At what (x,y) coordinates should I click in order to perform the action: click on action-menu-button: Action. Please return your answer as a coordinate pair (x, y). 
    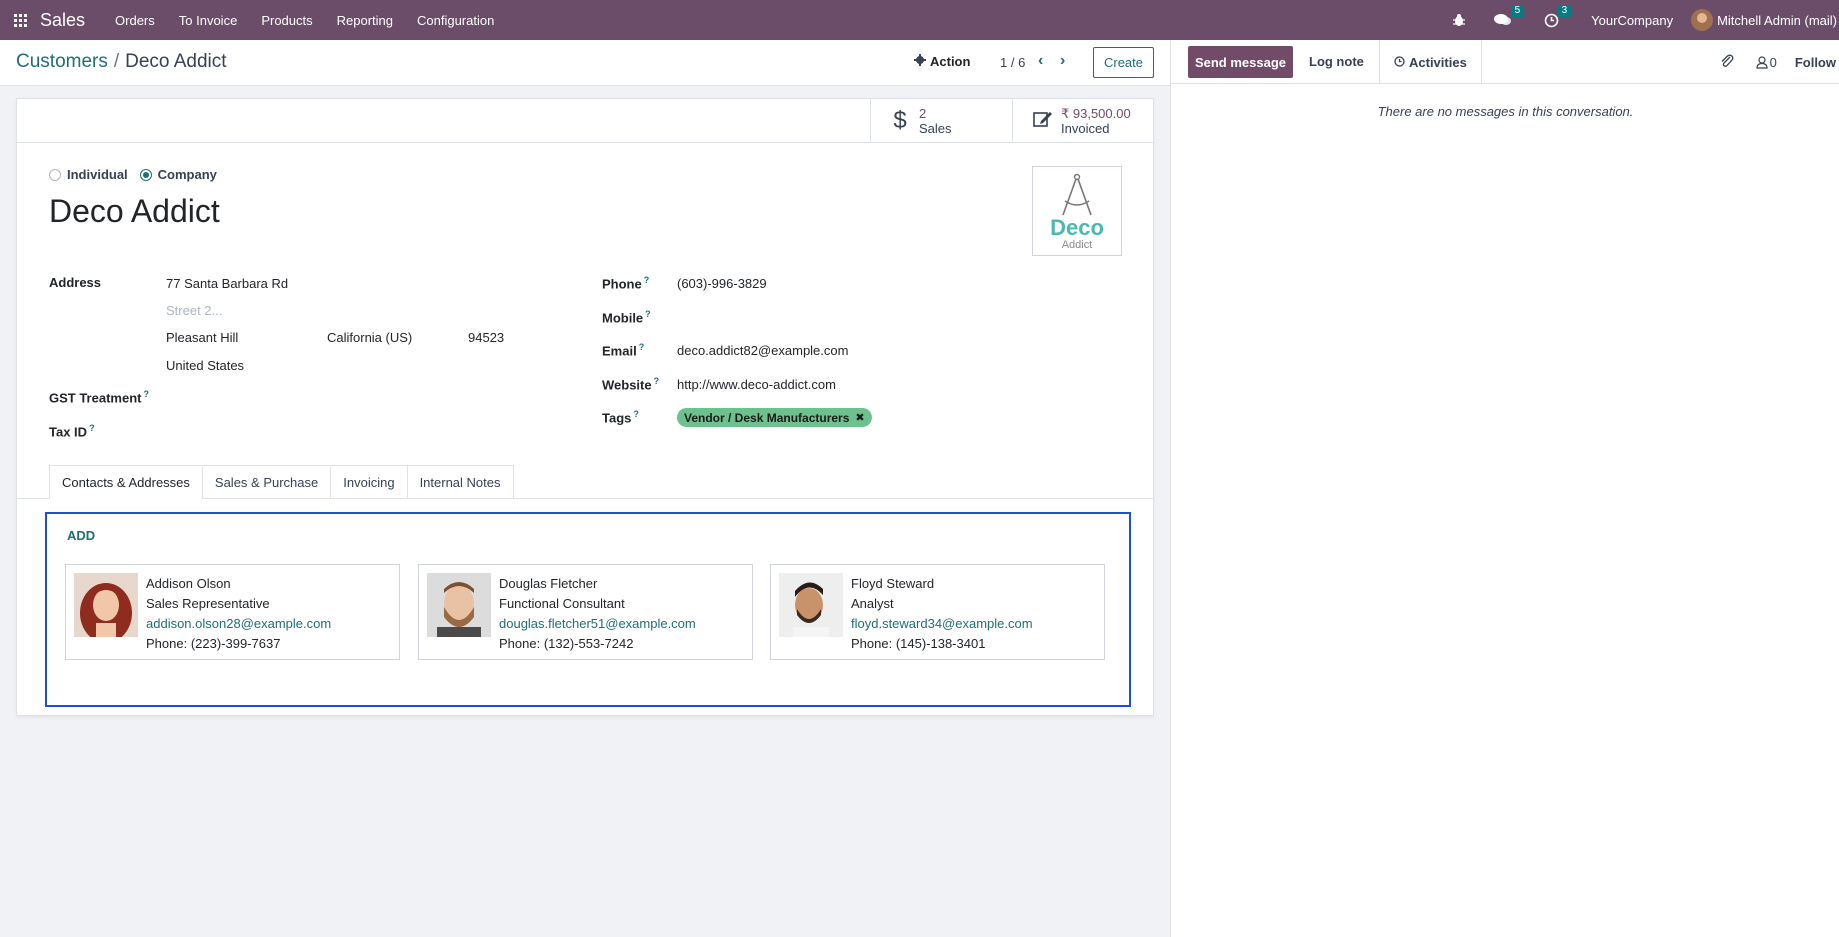
    Looking at the image, I should click on (942, 61).